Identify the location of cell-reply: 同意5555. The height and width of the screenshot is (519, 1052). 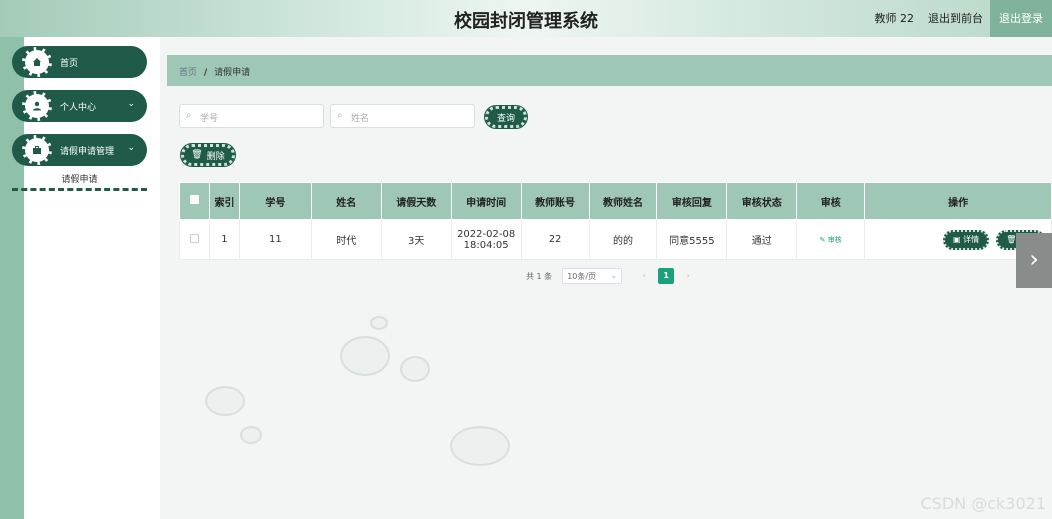
(692, 239).